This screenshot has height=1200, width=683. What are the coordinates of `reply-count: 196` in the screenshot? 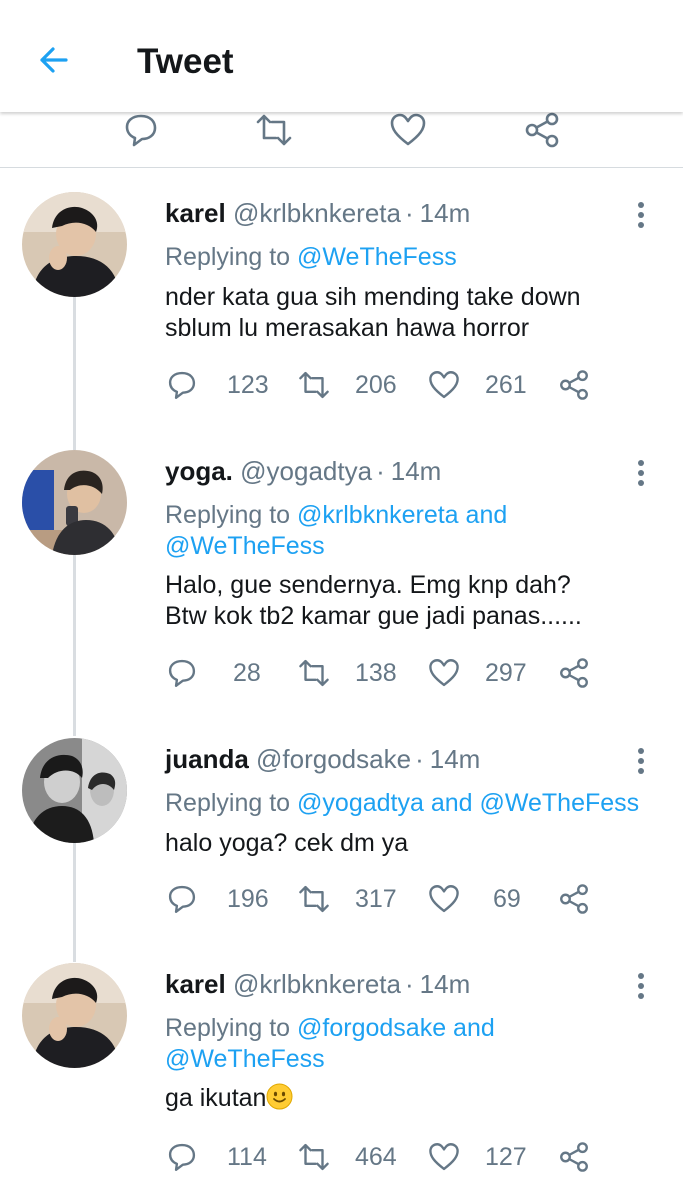 It's located at (248, 899).